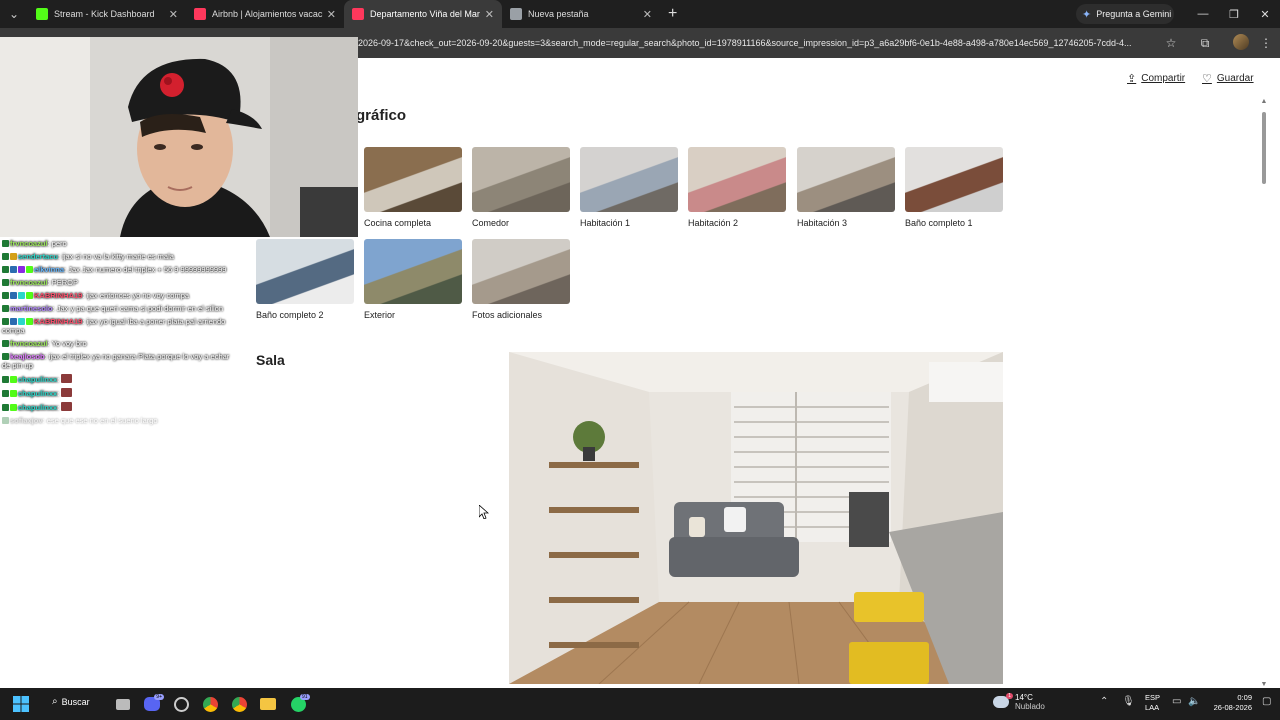 The height and width of the screenshot is (720, 1280). I want to click on chat-text: ese que ese no en el sueno largo, so click(102, 420).